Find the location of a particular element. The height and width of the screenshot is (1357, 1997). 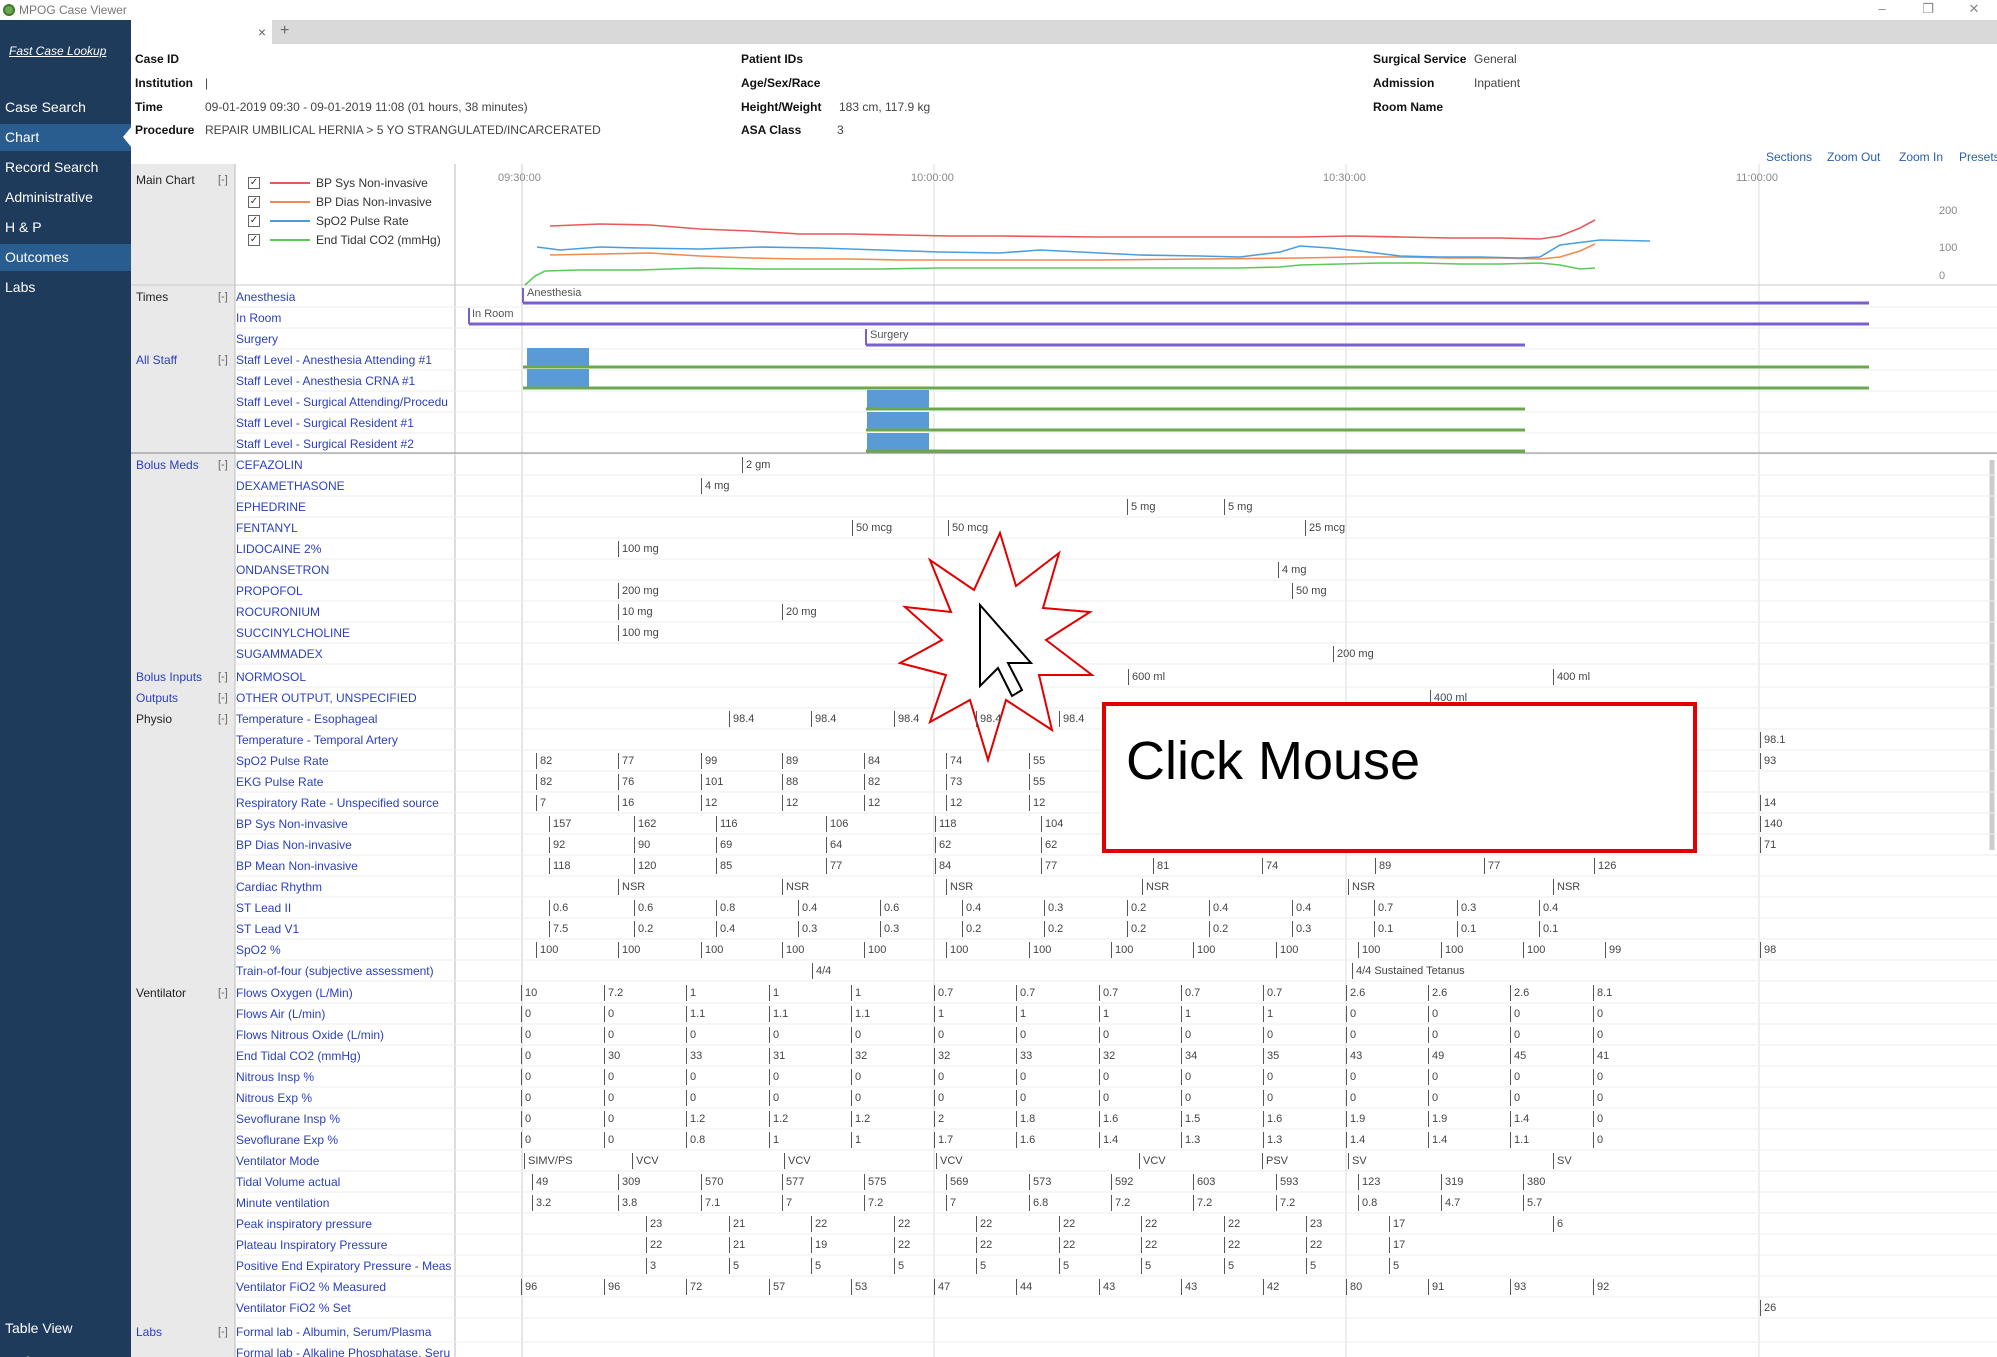

data-cell: 50 mcg is located at coordinates (872, 528).